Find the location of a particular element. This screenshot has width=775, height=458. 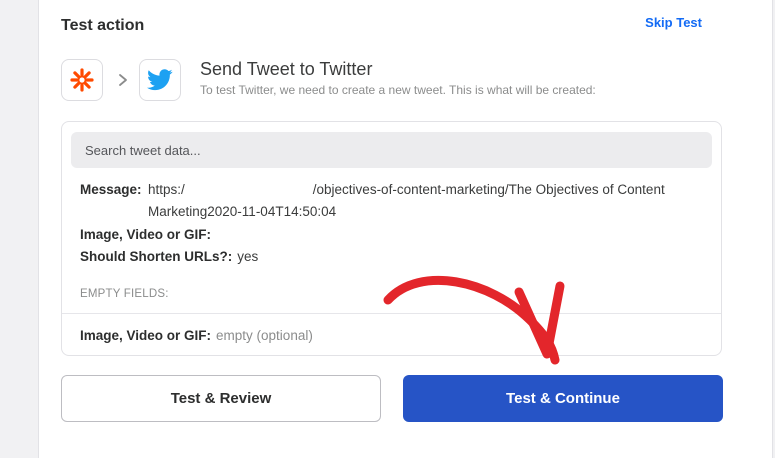

twitter-bird-icon is located at coordinates (160, 80).